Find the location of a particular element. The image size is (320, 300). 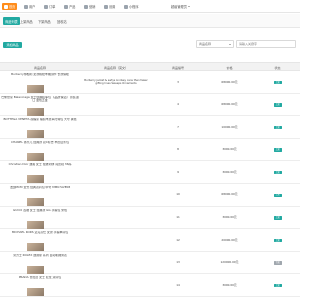

nav-item-settings: 设置 is located at coordinates (109, 6).